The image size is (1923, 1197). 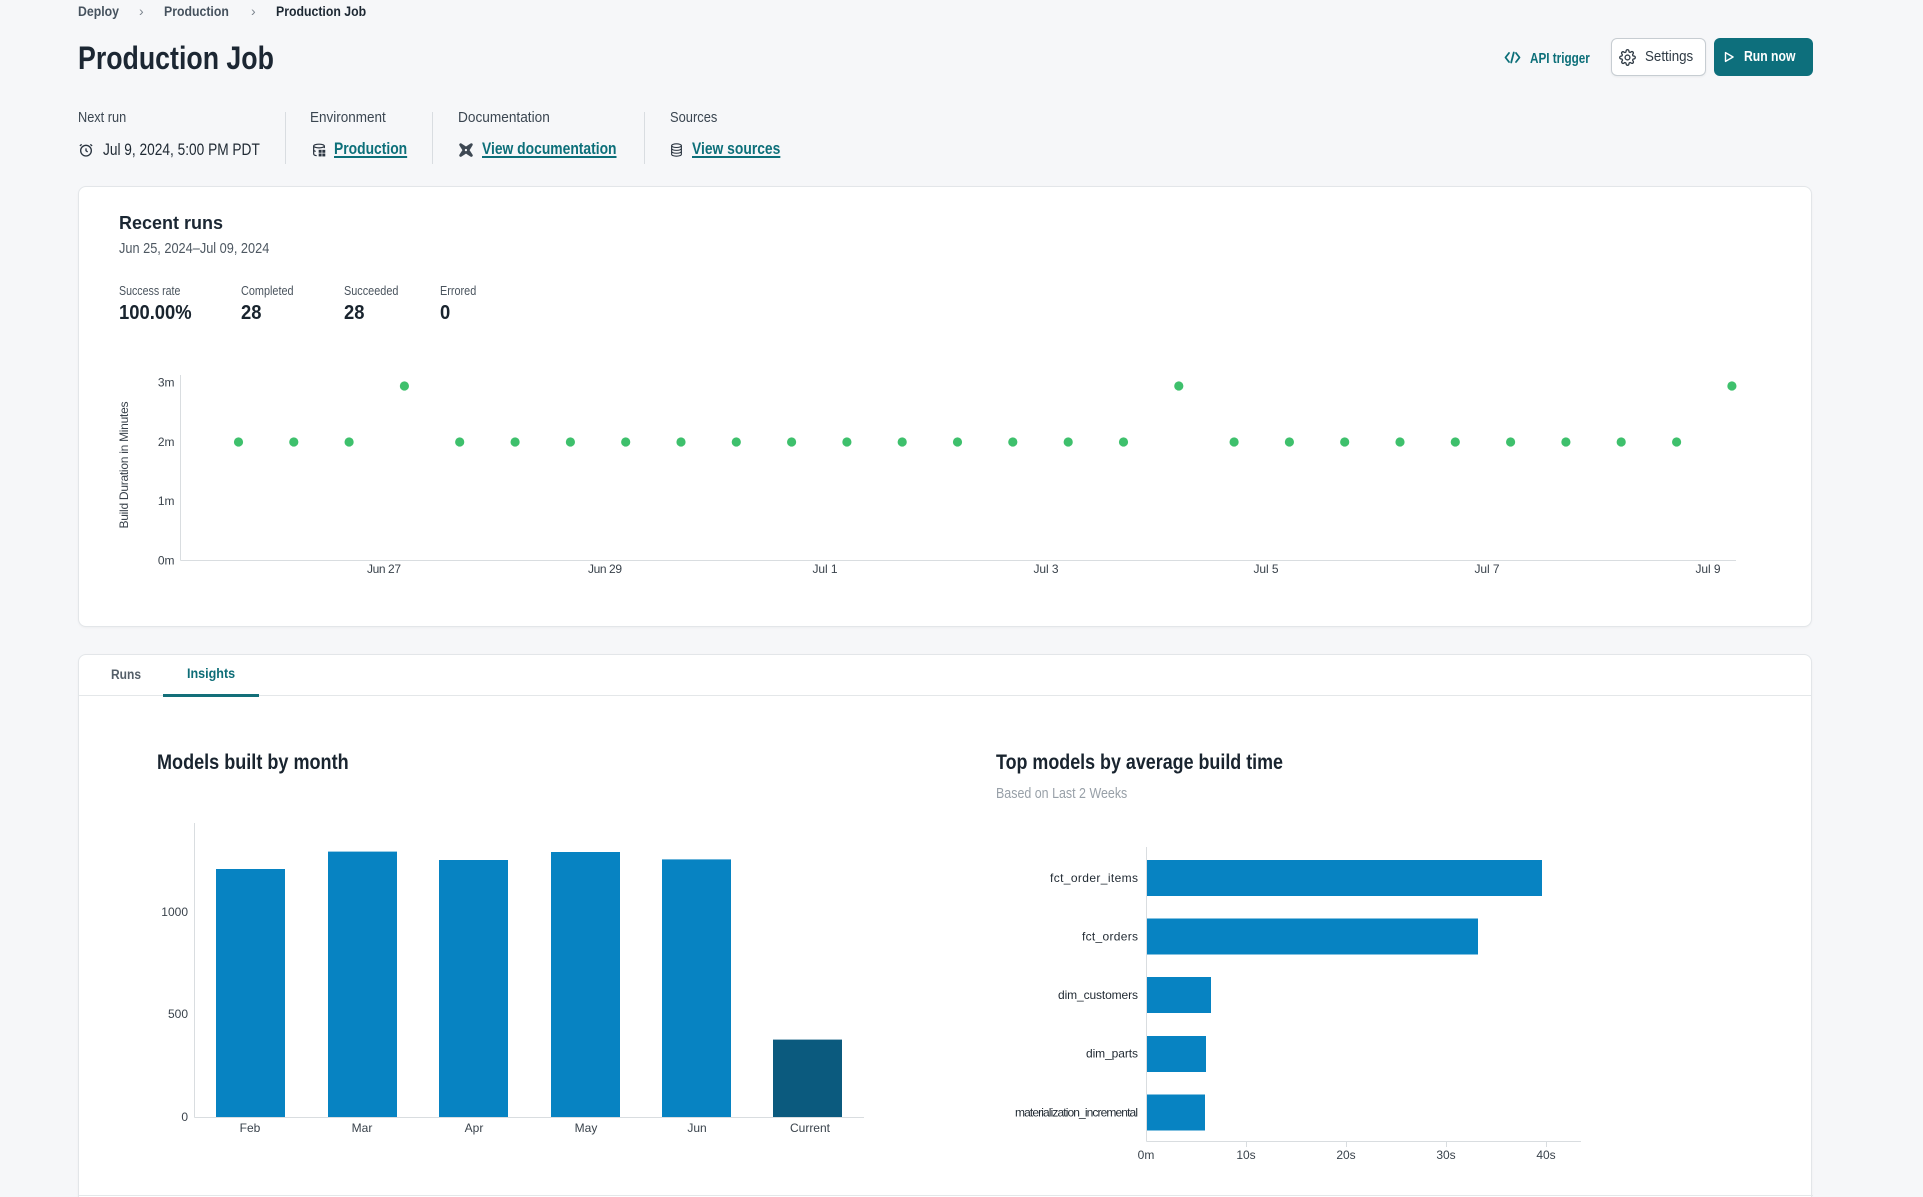 What do you see at coordinates (1094, 878) in the screenshot?
I see `svg-text: fct_order_items` at bounding box center [1094, 878].